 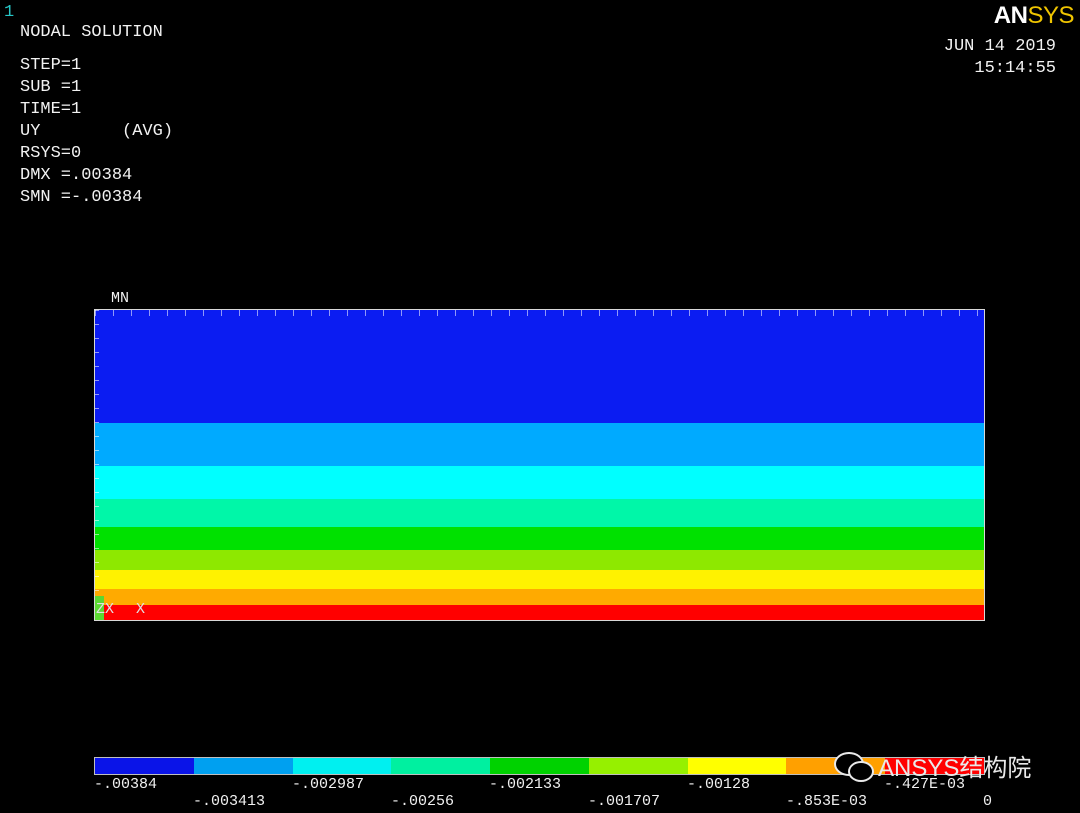 What do you see at coordinates (988, 801) in the screenshot?
I see `legend-label-bottom-4: 0` at bounding box center [988, 801].